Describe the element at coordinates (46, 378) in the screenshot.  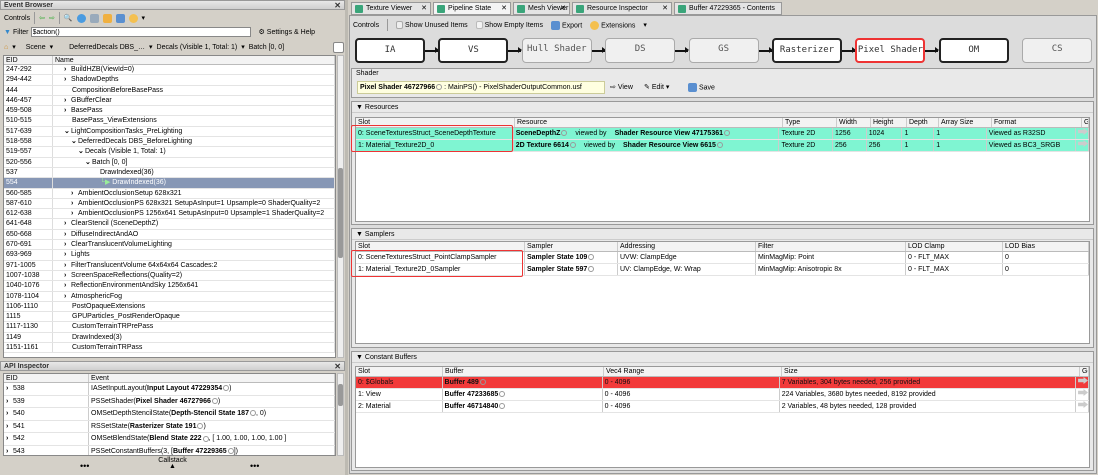
I see `column-header-eid: EID` at that location.